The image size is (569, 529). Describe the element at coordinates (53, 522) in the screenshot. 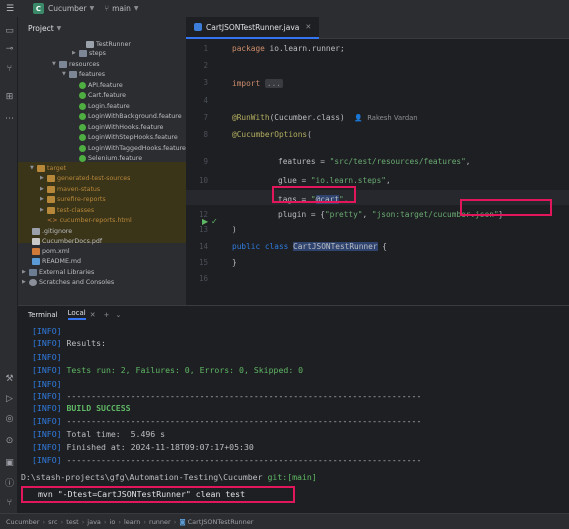

I see `breadcrumb-item: src` at that location.